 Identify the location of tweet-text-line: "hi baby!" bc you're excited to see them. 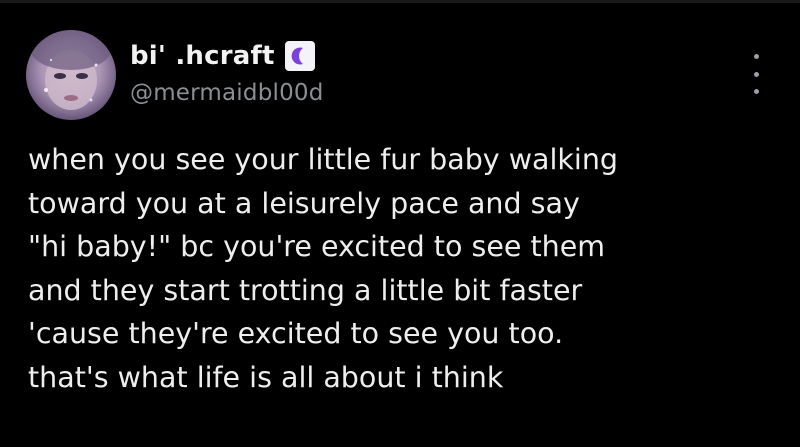
(316, 246).